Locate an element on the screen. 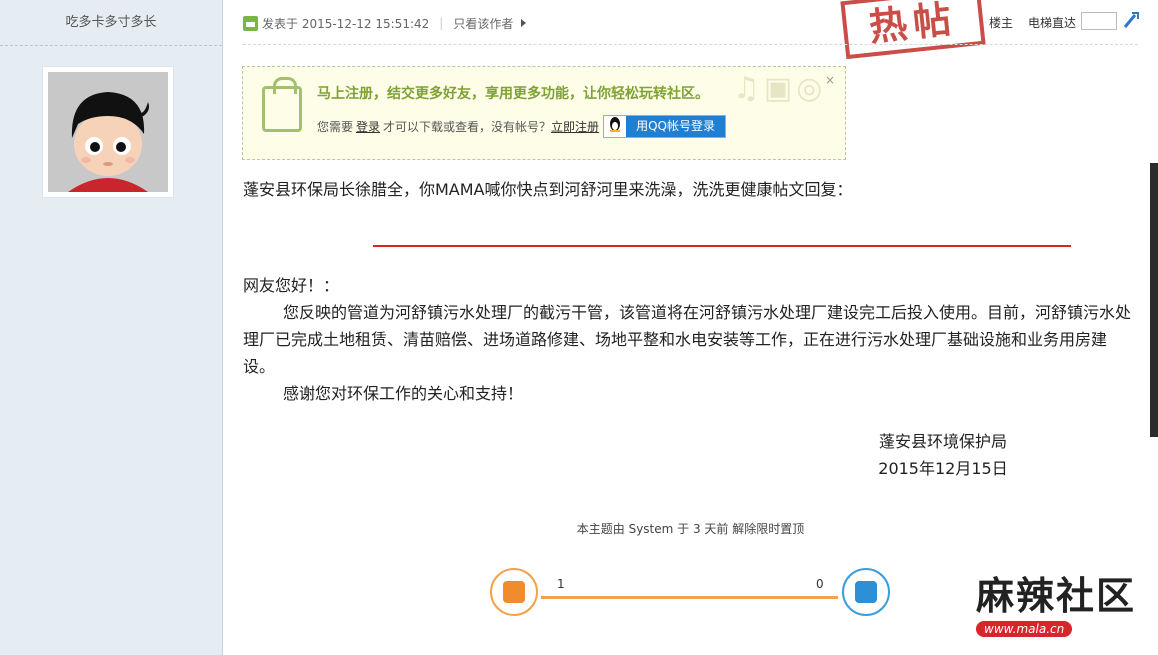 The image size is (1158, 655). red-divider is located at coordinates (722, 246).